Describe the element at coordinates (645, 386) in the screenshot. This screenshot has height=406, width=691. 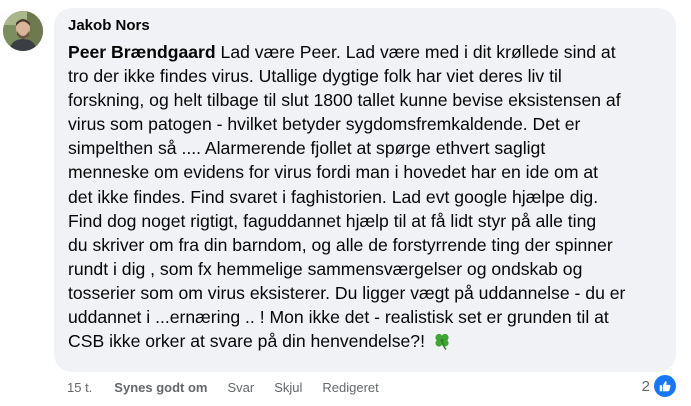
I see `reaction-count: 2` at that location.